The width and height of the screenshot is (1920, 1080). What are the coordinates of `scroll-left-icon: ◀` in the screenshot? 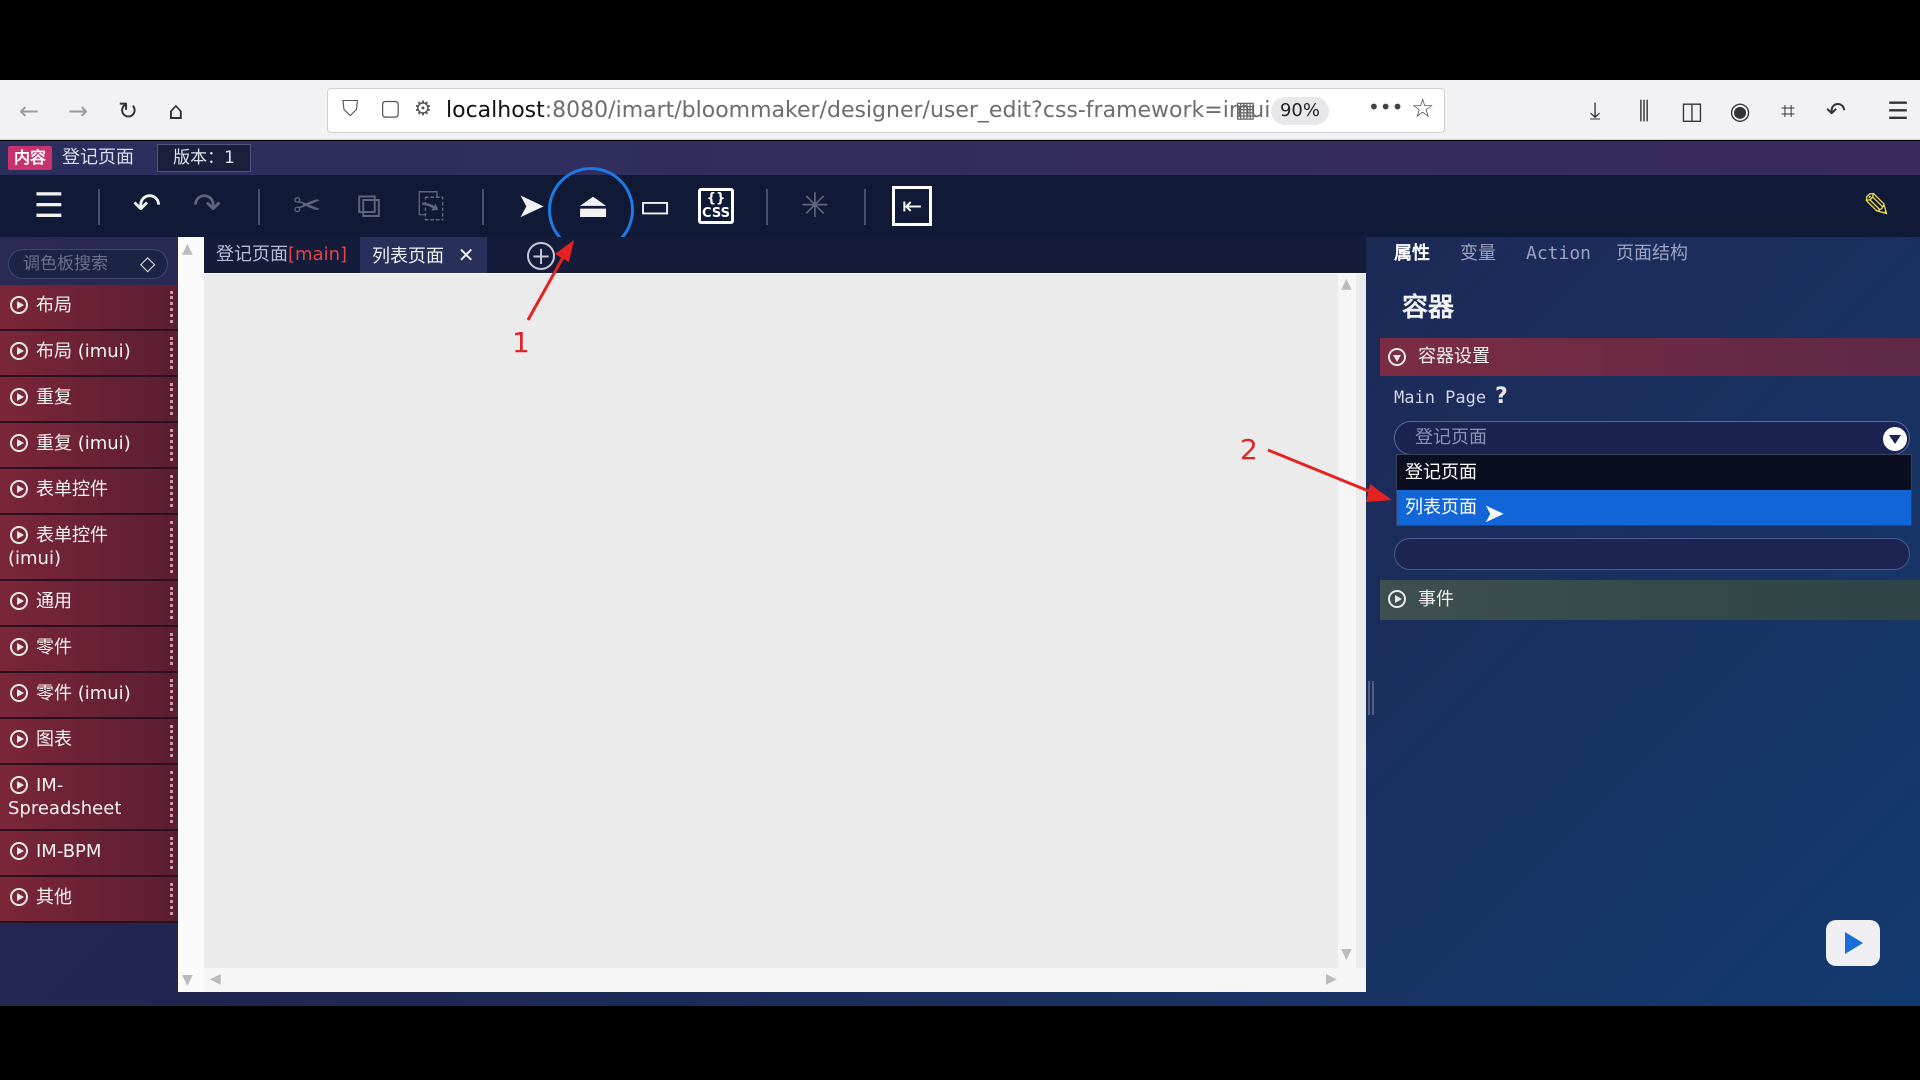 It's located at (215, 979).